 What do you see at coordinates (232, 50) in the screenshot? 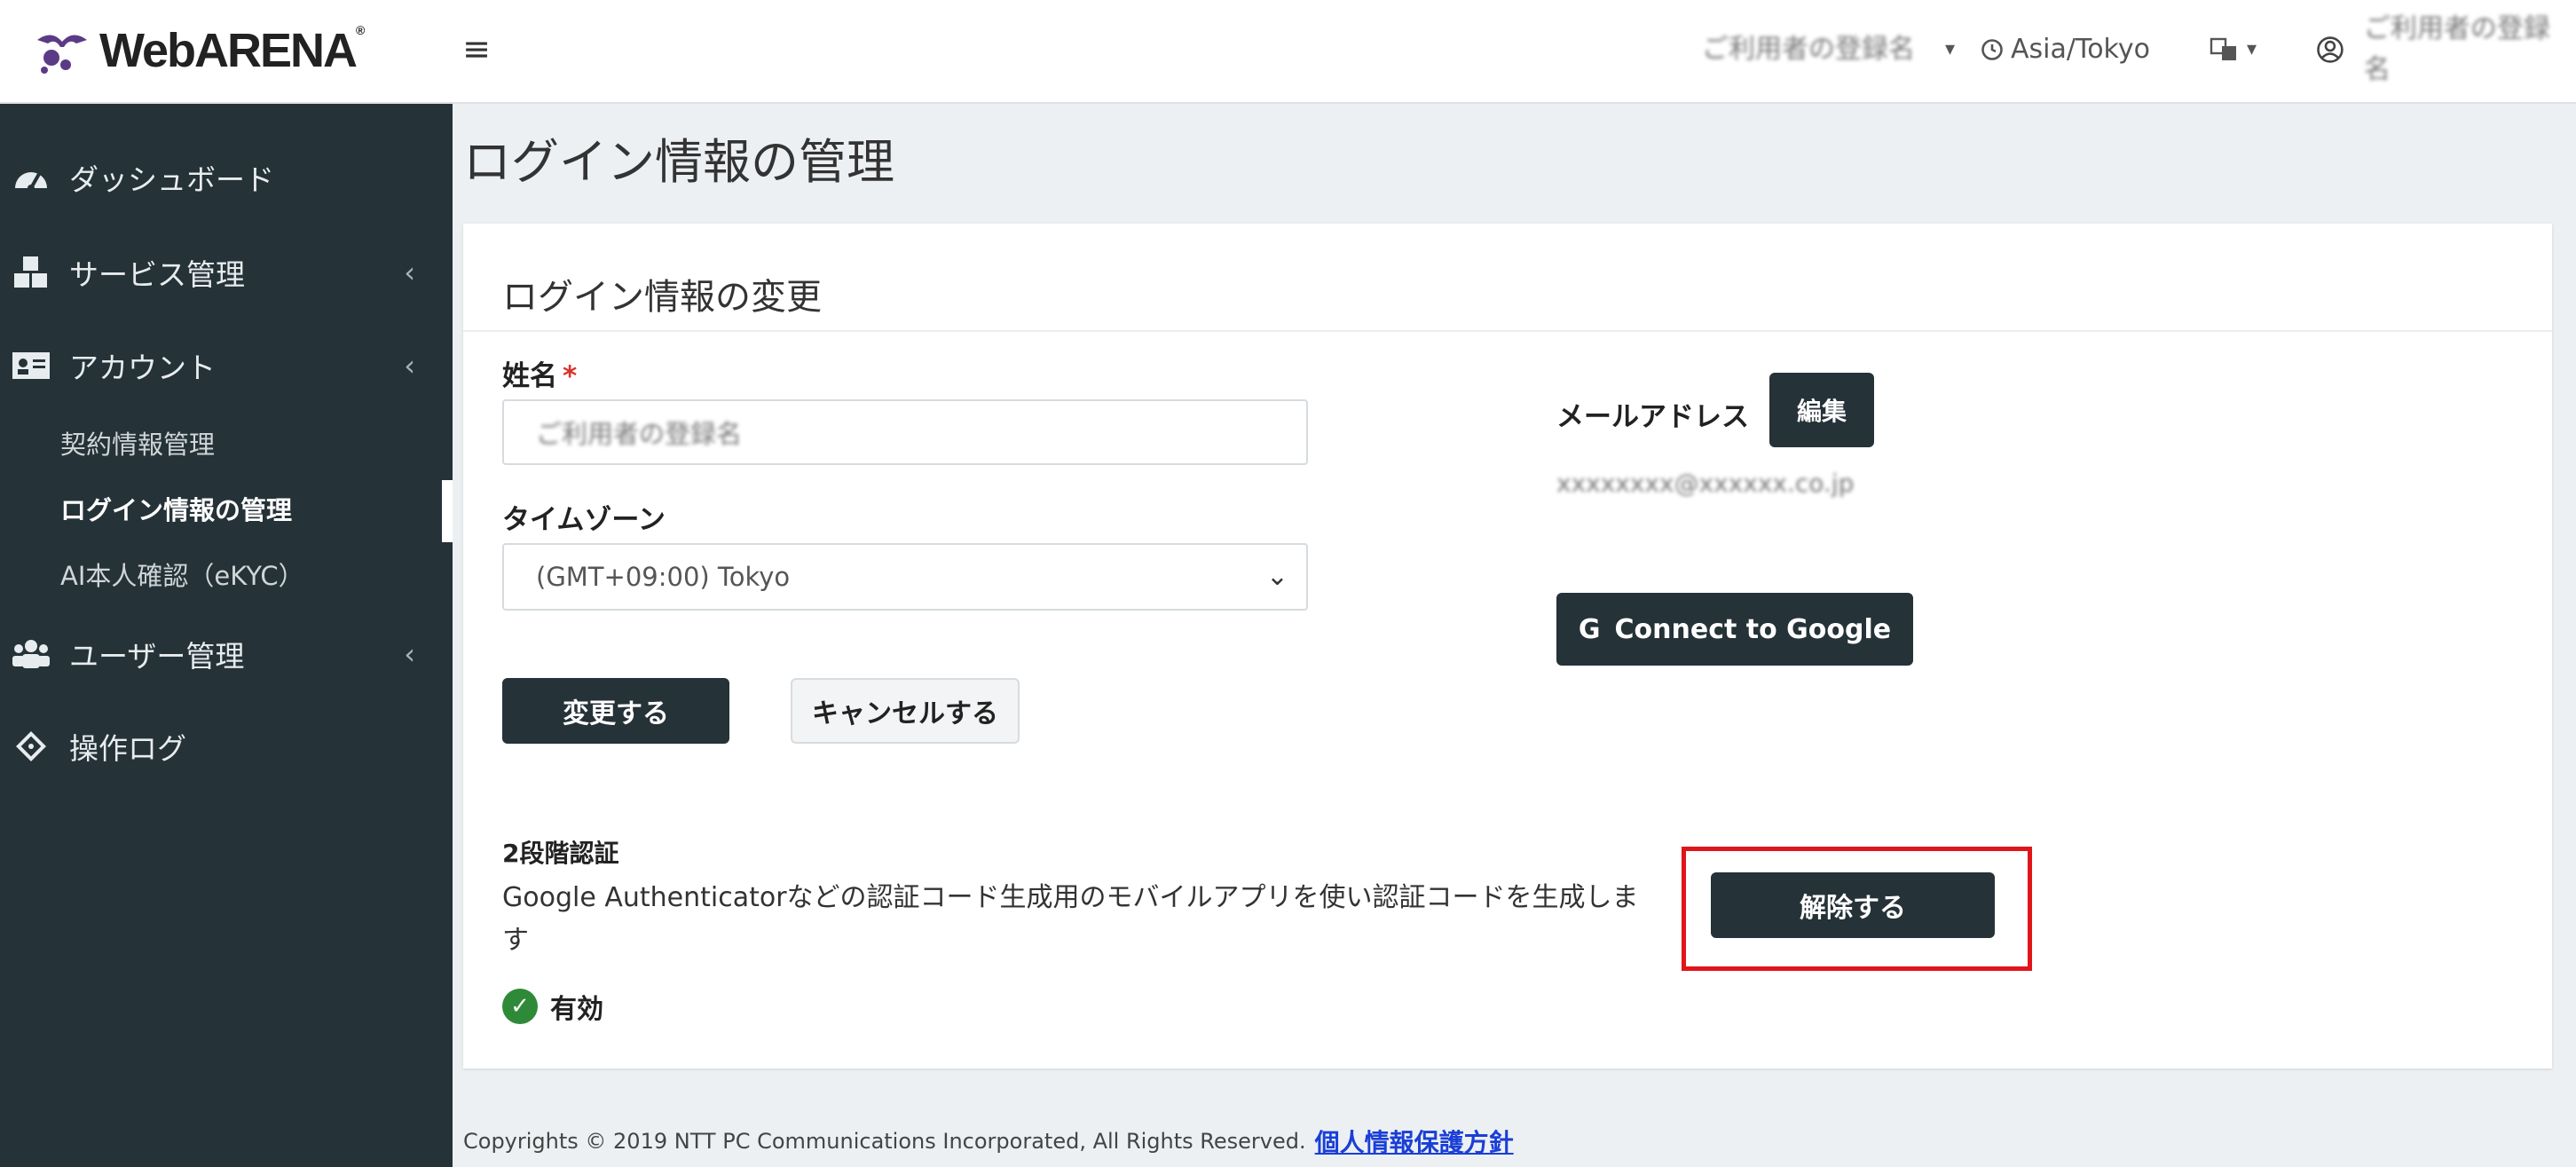
I see `logo-text: WebARENA®` at bounding box center [232, 50].